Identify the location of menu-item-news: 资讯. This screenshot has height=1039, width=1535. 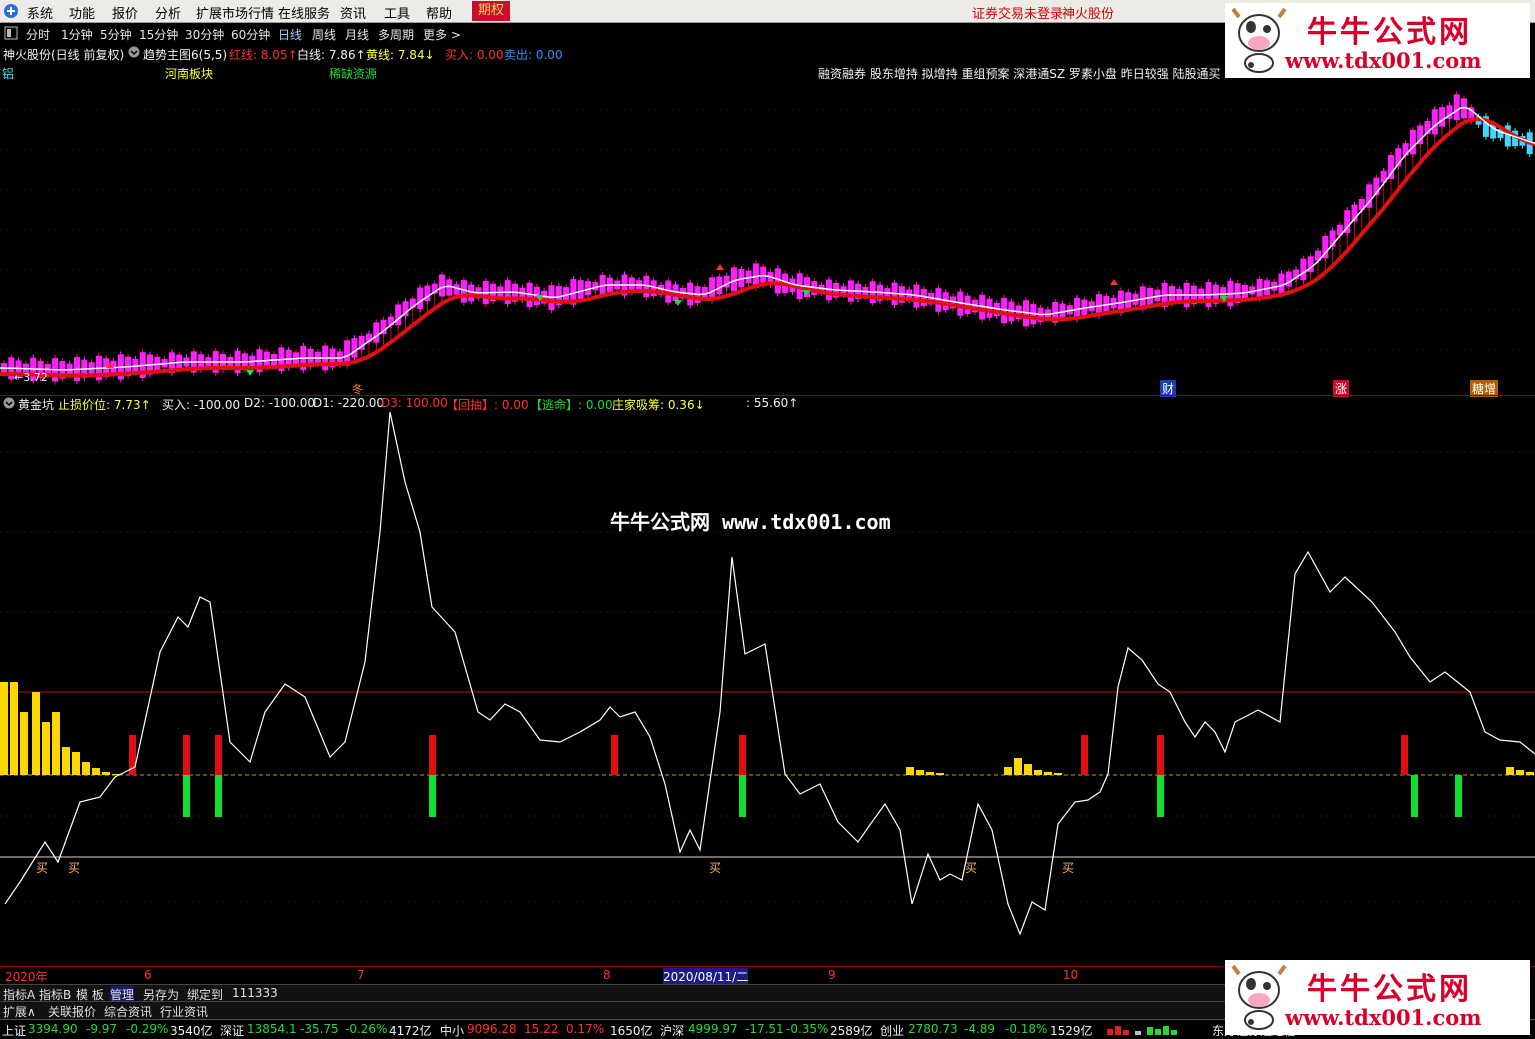
(353, 12).